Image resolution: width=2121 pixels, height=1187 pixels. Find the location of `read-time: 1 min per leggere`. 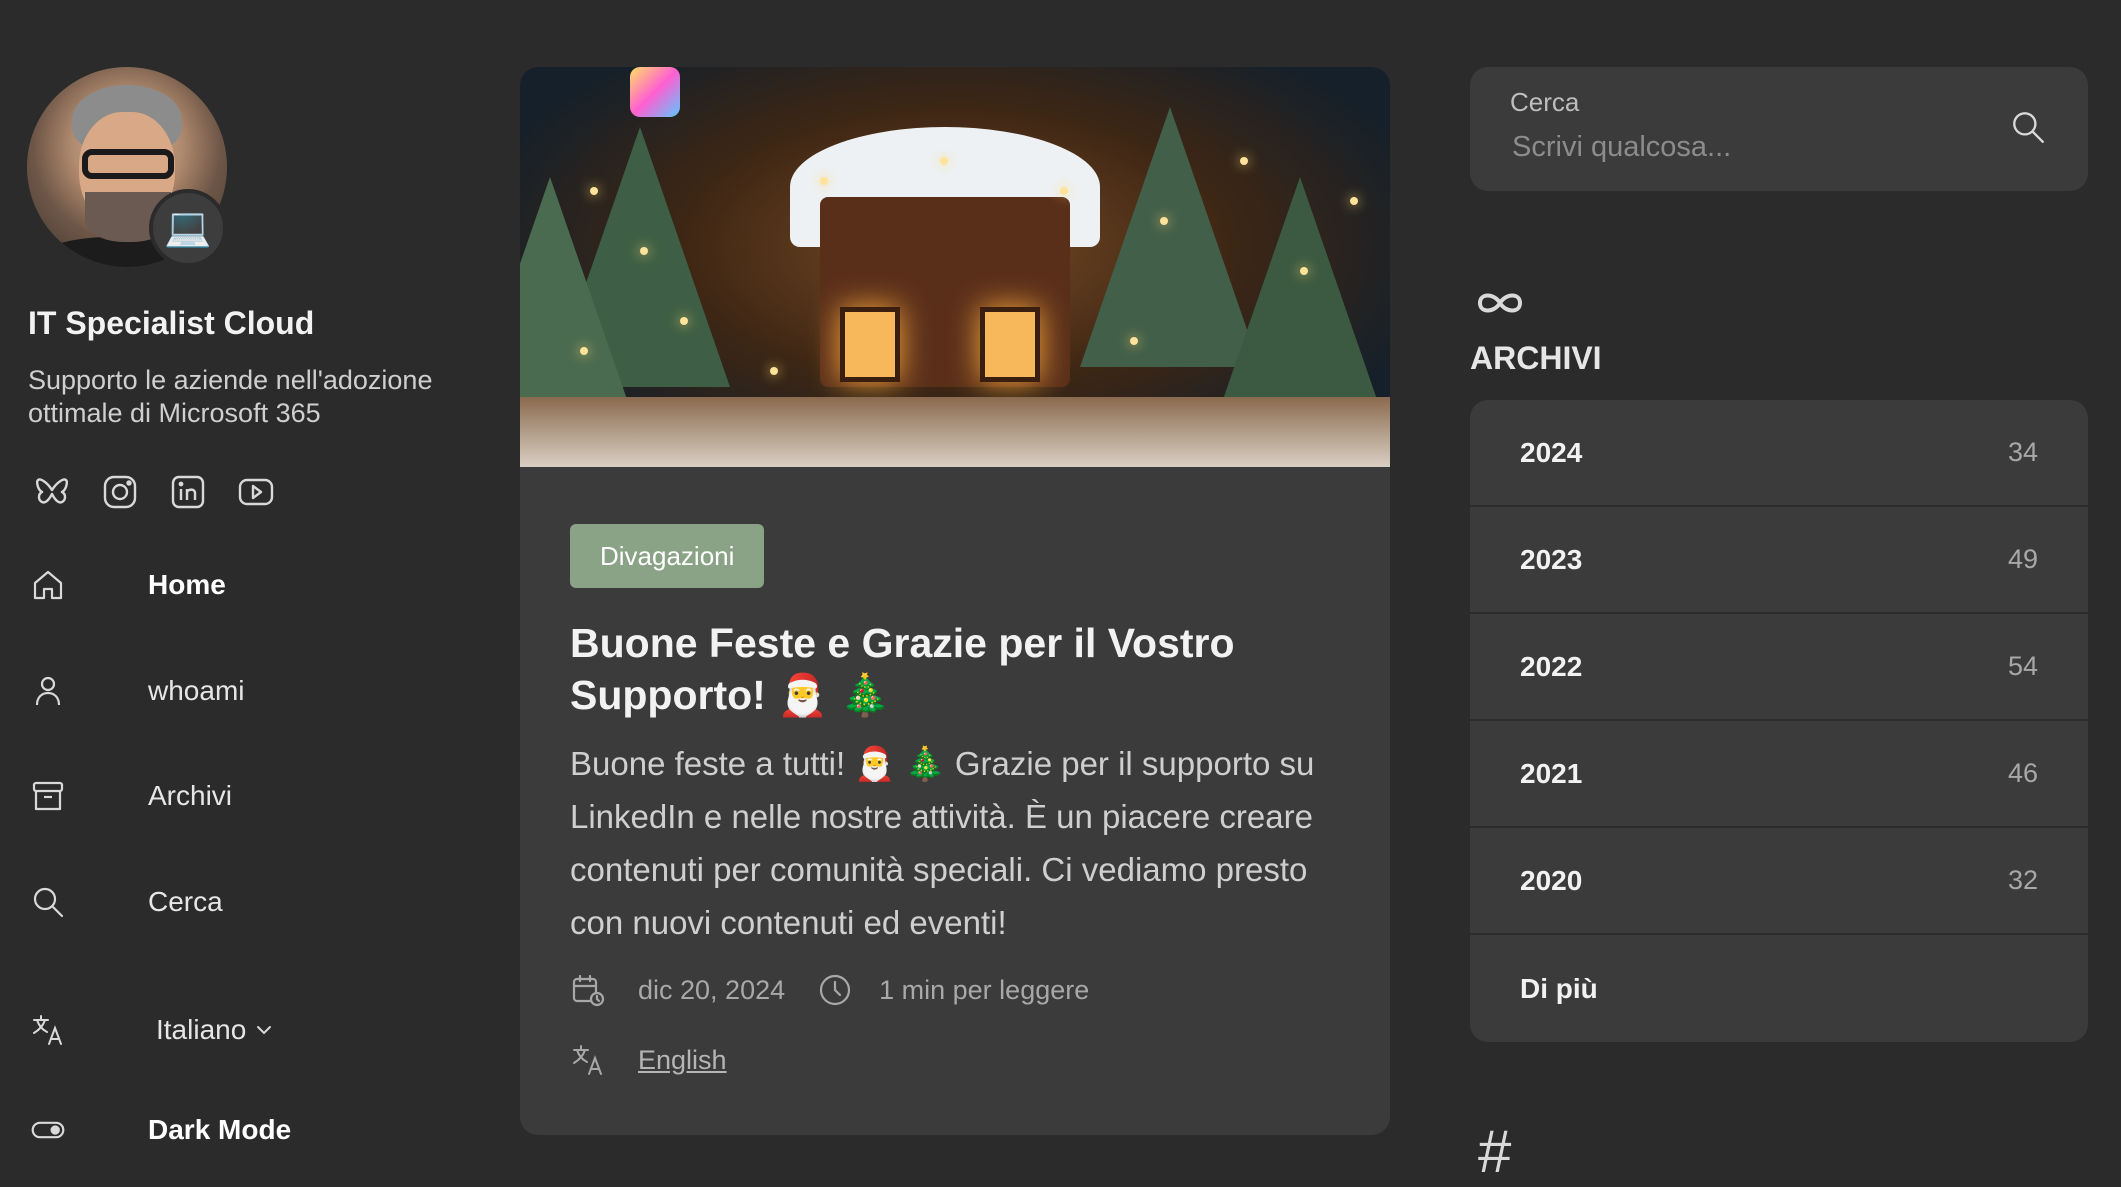

read-time: 1 min per leggere is located at coordinates (984, 989).